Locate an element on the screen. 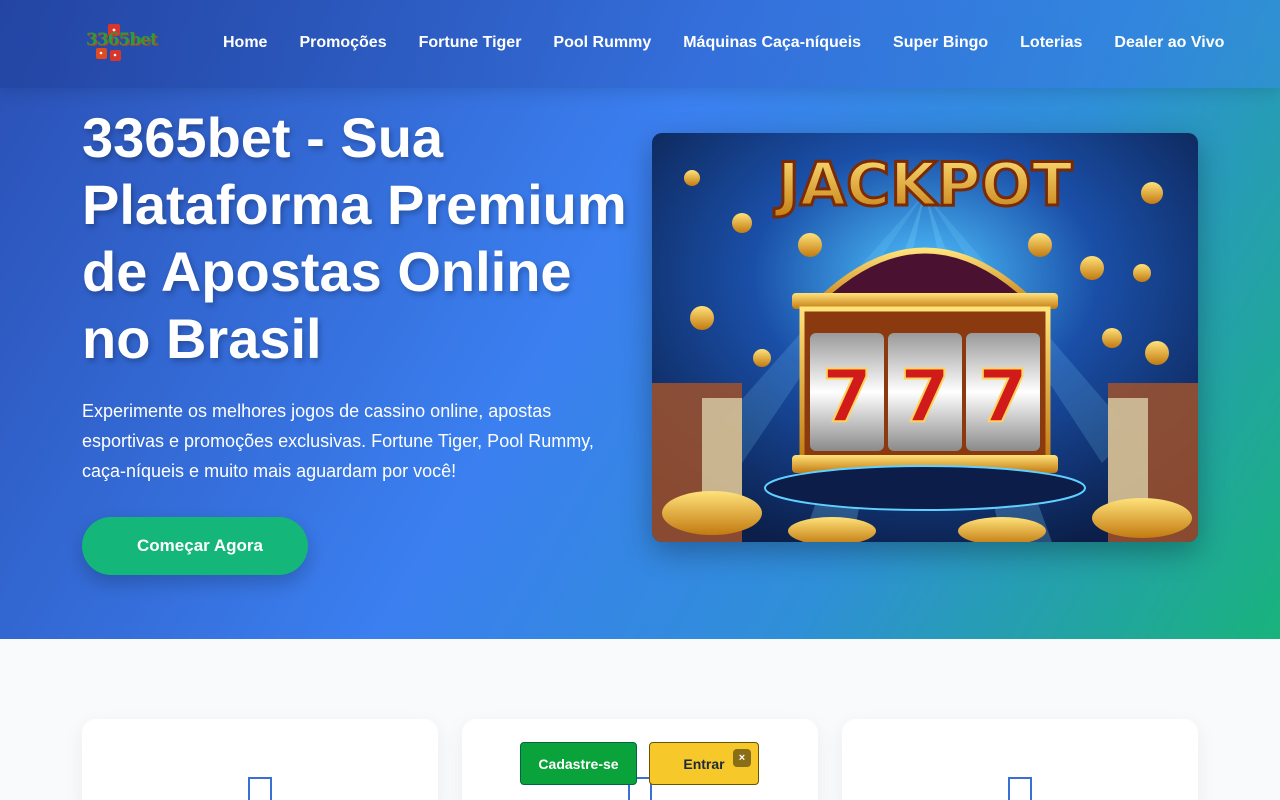 The width and height of the screenshot is (1280, 800). signup-button: Cadastre-se is located at coordinates (578, 763).